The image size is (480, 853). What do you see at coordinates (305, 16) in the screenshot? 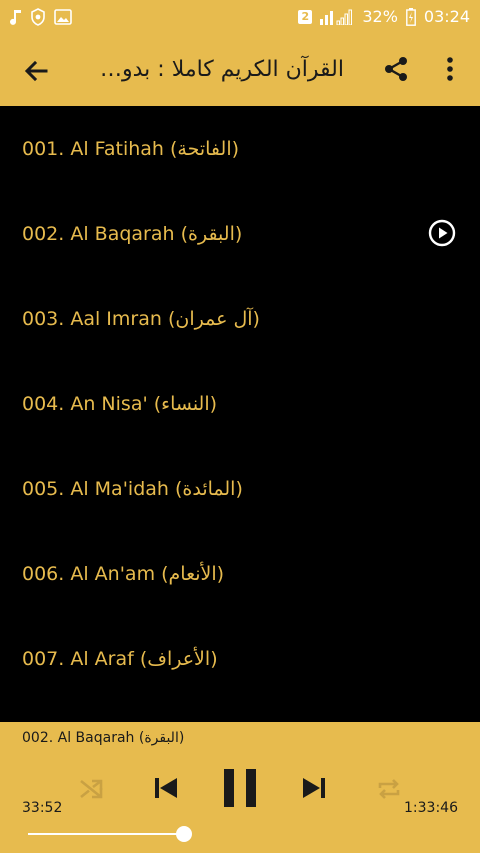
I see `sim-badge: 2` at bounding box center [305, 16].